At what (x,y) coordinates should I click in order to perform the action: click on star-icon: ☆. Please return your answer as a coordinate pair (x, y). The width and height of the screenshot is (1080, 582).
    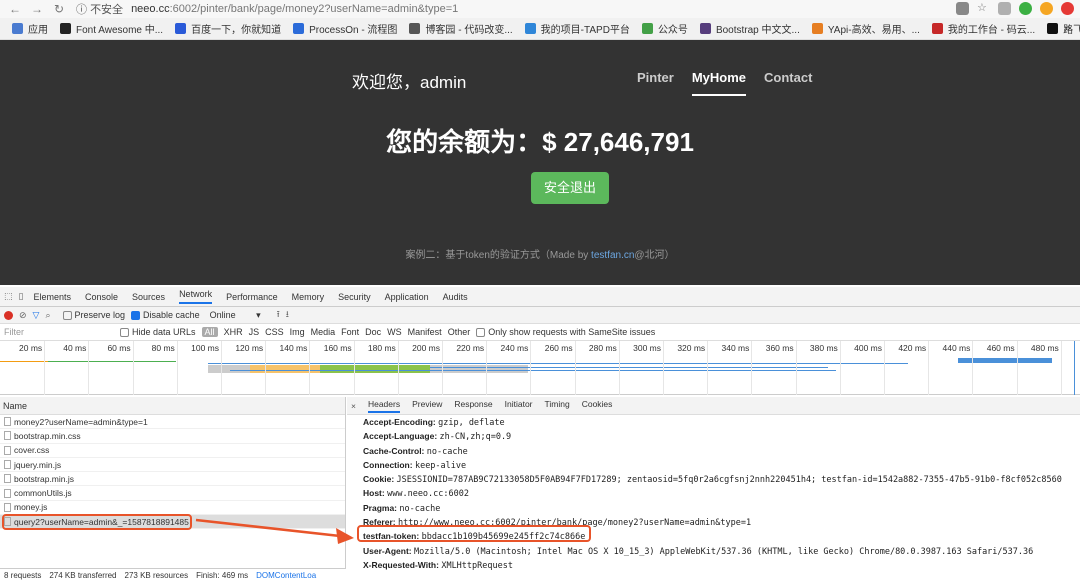
    Looking at the image, I should click on (983, 8).